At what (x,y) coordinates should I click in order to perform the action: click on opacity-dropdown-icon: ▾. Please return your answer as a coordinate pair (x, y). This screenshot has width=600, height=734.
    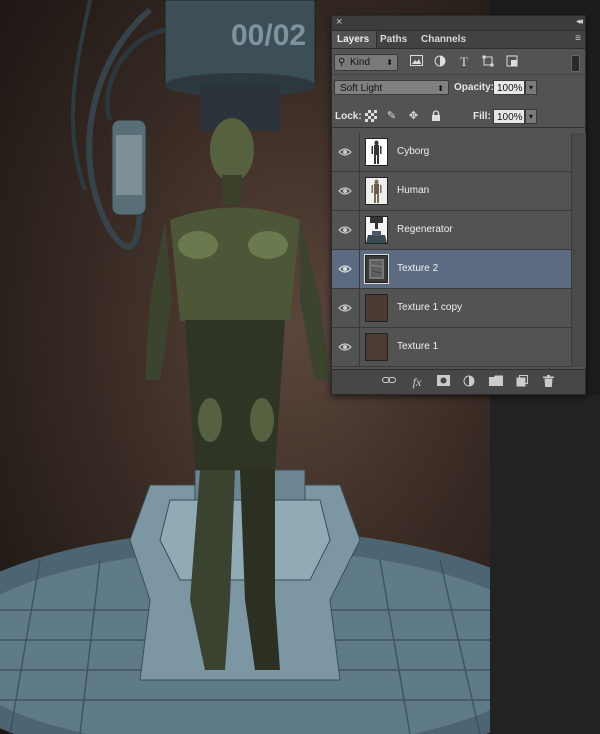
    Looking at the image, I should click on (531, 87).